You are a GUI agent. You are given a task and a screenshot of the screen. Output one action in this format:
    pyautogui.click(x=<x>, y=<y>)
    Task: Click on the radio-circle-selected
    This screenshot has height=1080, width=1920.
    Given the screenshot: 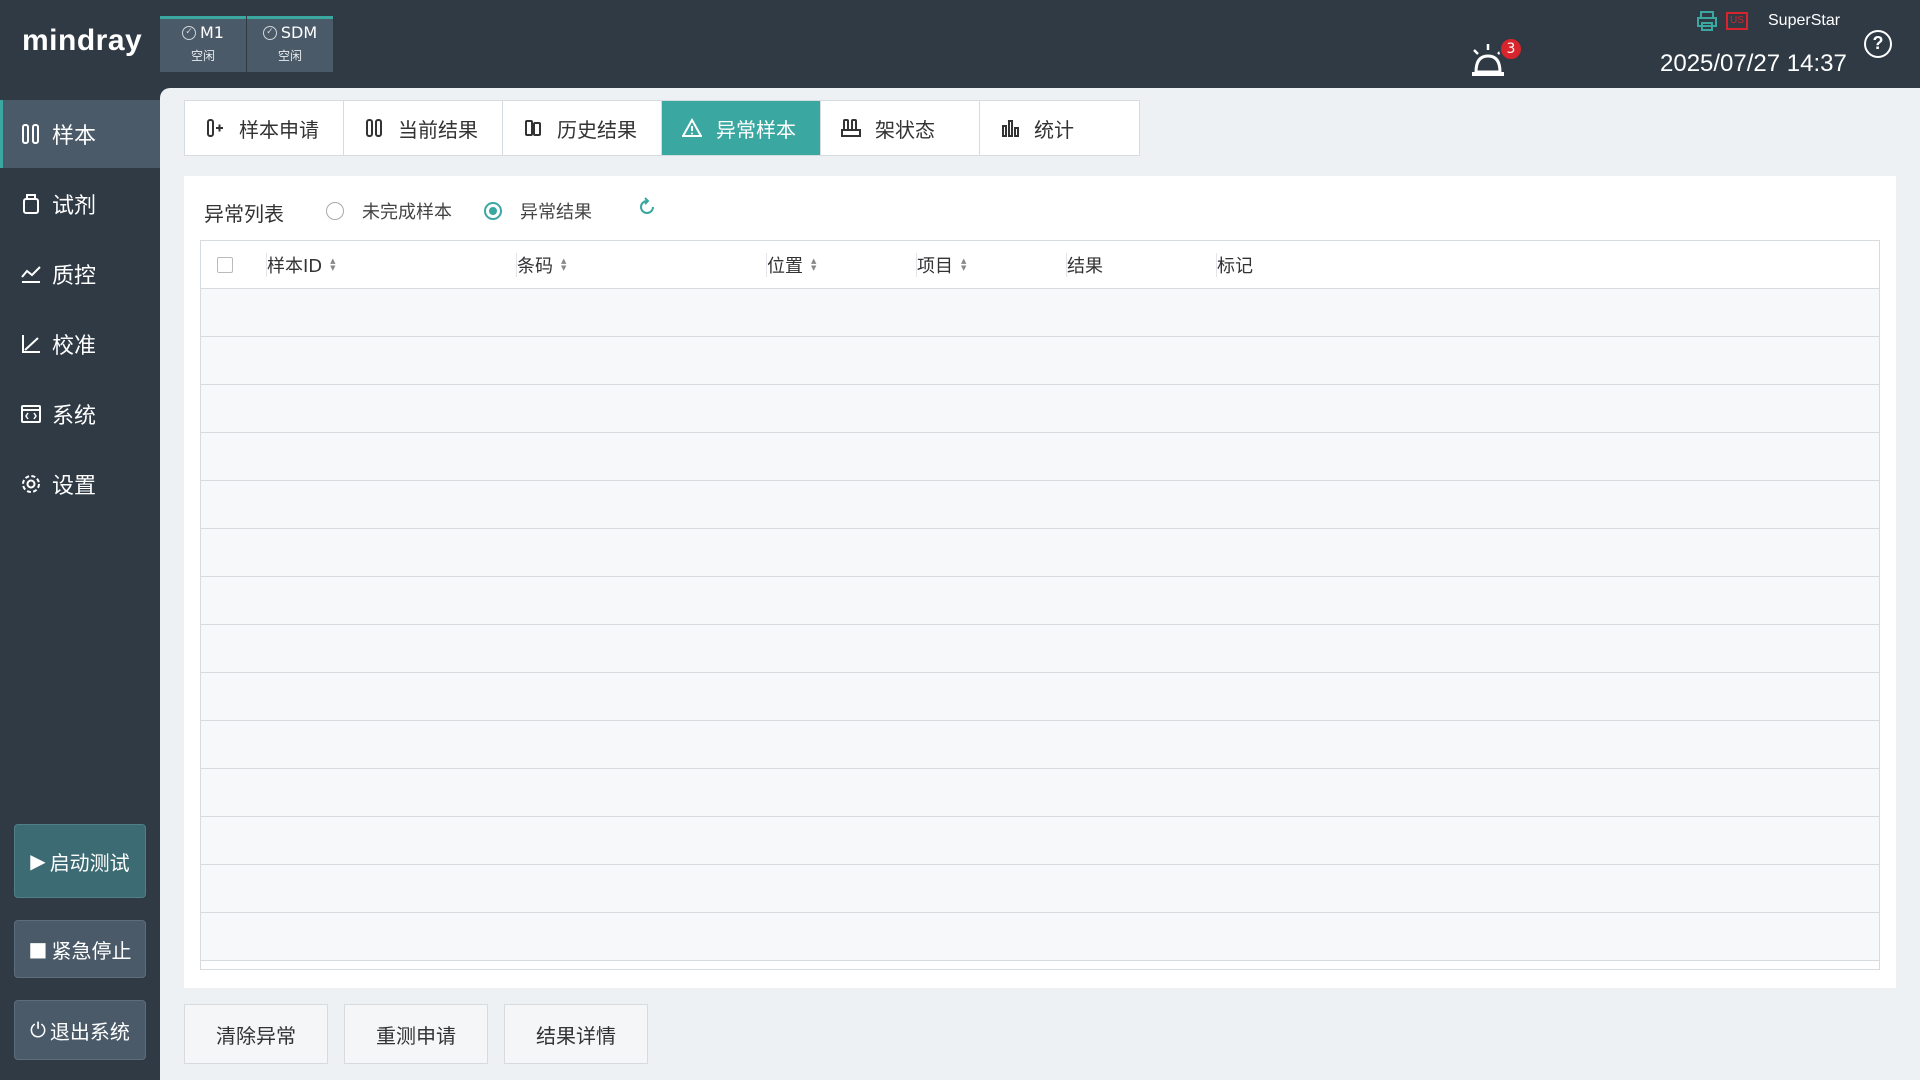 What is the action you would take?
    pyautogui.click(x=493, y=211)
    